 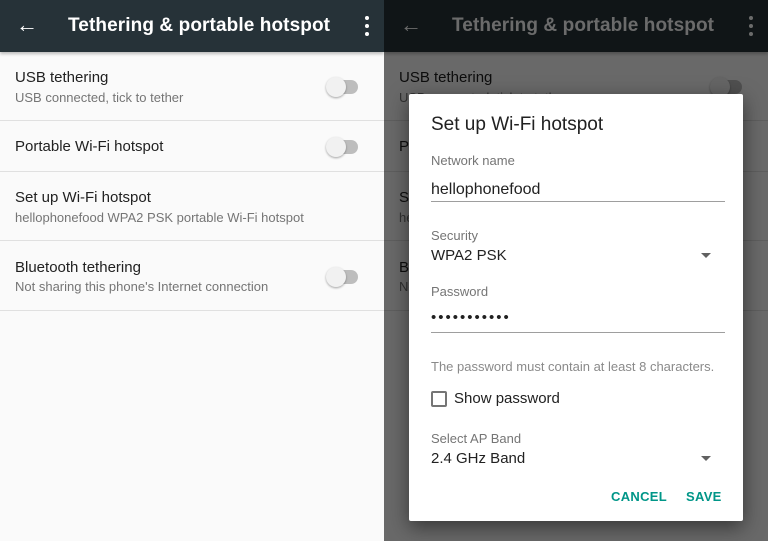 I want to click on password-input: •••••••••••, so click(x=471, y=317).